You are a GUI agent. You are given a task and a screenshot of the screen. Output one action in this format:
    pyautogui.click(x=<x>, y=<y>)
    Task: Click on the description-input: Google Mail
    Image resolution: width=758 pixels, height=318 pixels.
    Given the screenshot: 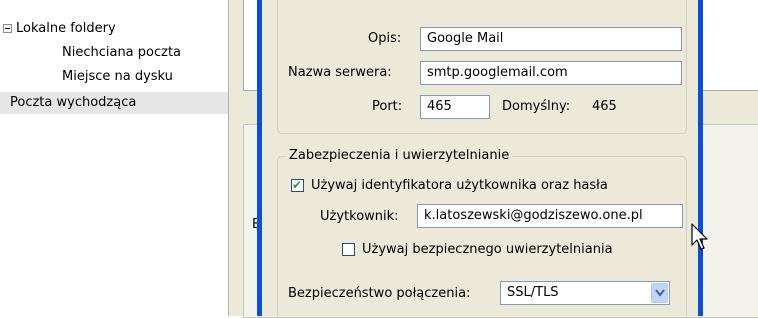 What is the action you would take?
    pyautogui.click(x=551, y=39)
    